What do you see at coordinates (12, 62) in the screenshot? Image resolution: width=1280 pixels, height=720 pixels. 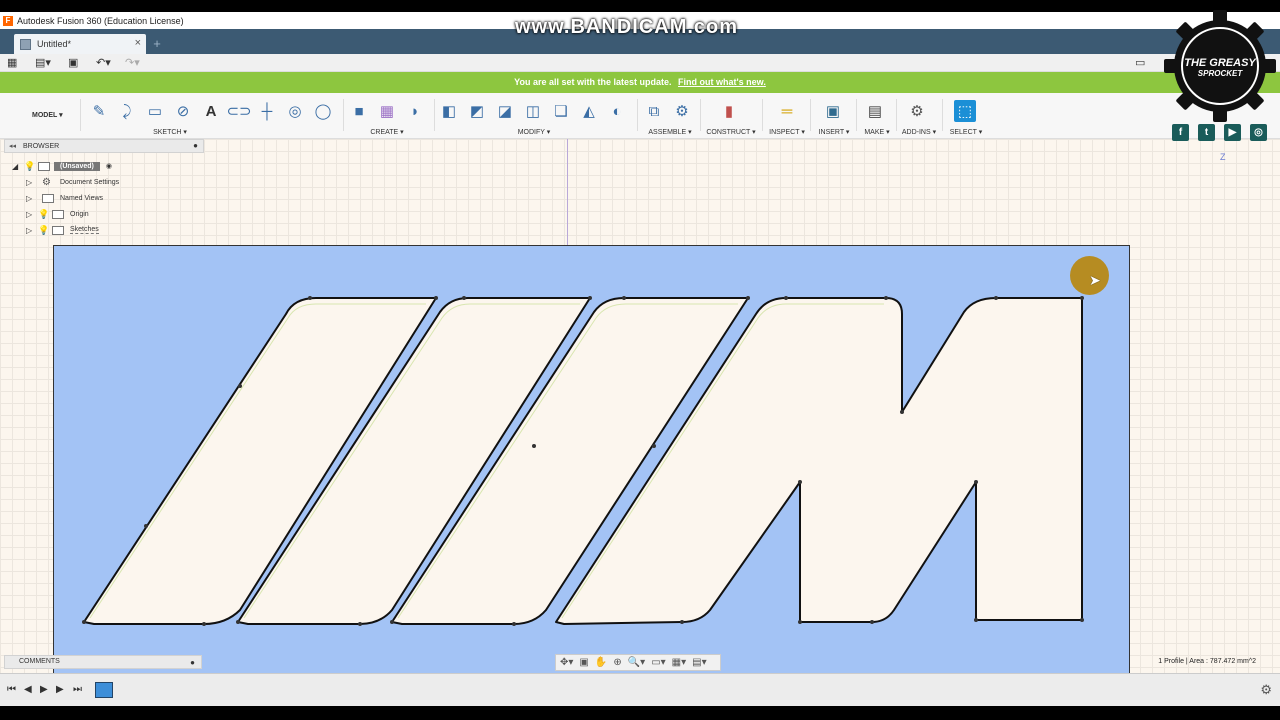 I see `apps-grid-icon: ▦` at bounding box center [12, 62].